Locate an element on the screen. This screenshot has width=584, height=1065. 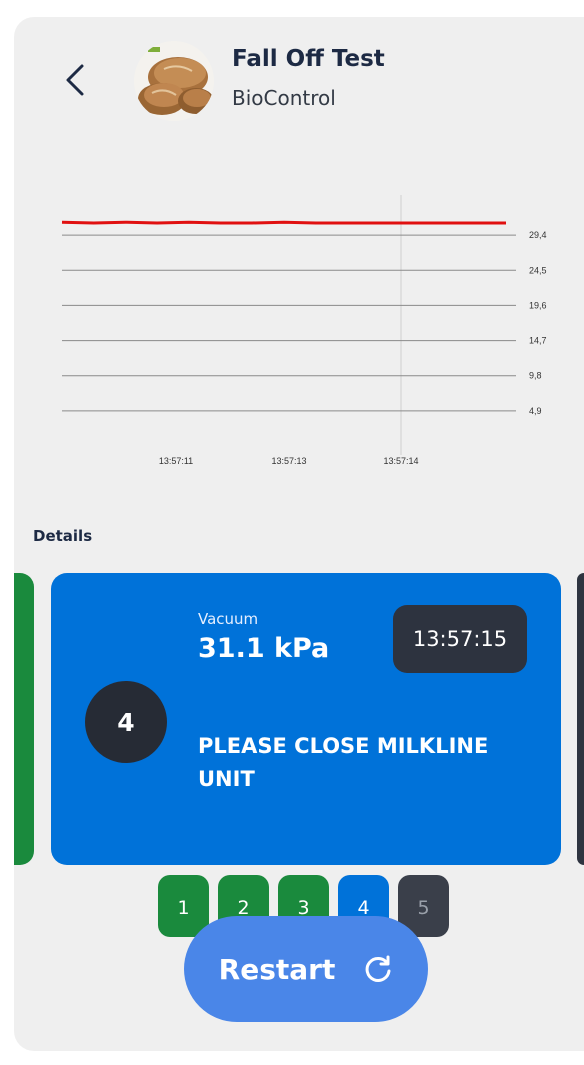
x-tick-label: 13:57:14 is located at coordinates (400, 461).